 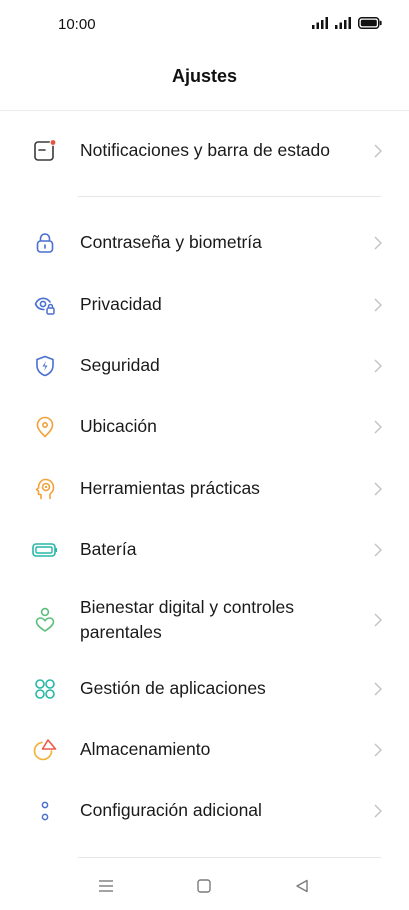 I want to click on apps-grid-icon, so click(x=45, y=689).